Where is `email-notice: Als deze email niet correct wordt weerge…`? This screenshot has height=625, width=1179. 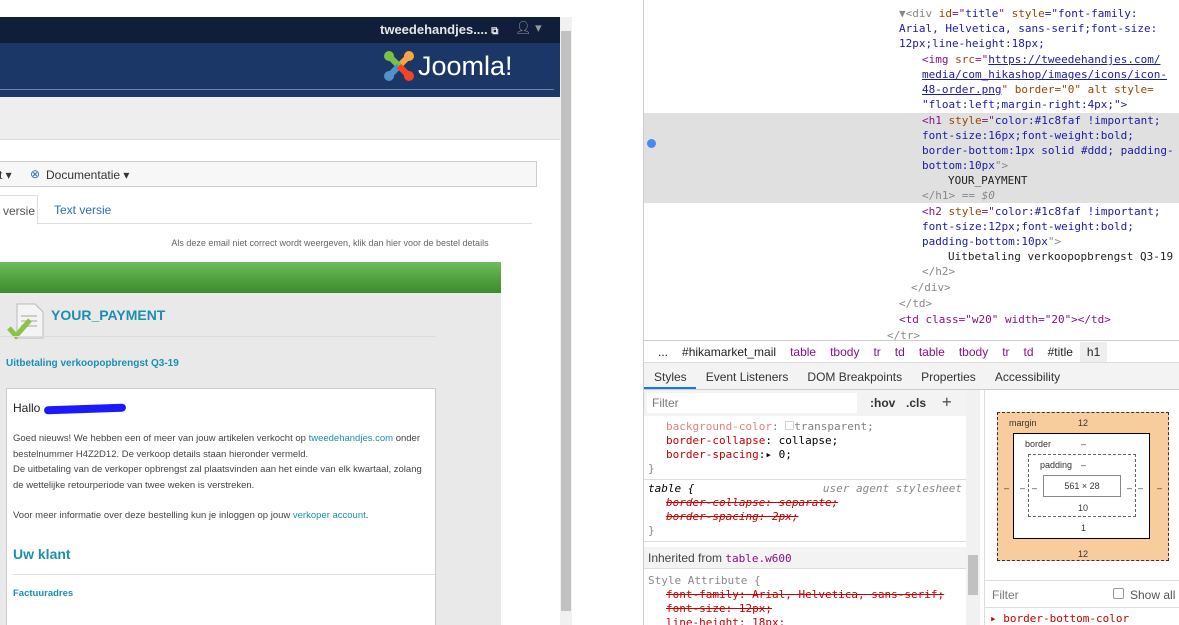
email-notice: Als deze email niet correct wordt weerge… is located at coordinates (250, 243).